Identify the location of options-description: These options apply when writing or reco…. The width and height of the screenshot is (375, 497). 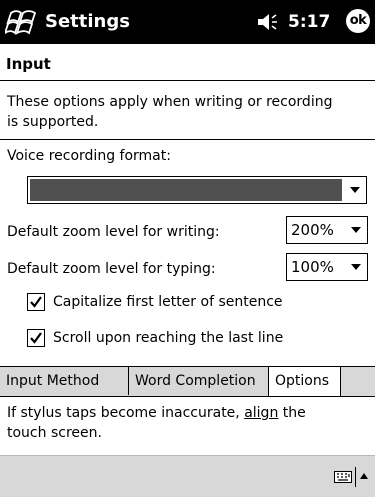
(170, 112).